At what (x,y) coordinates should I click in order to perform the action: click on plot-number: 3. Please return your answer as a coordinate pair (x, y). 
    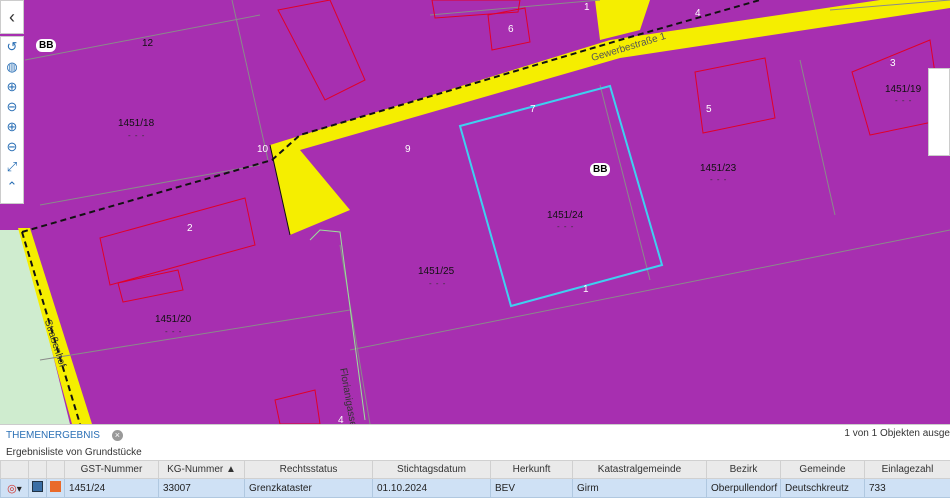
    Looking at the image, I should click on (893, 63).